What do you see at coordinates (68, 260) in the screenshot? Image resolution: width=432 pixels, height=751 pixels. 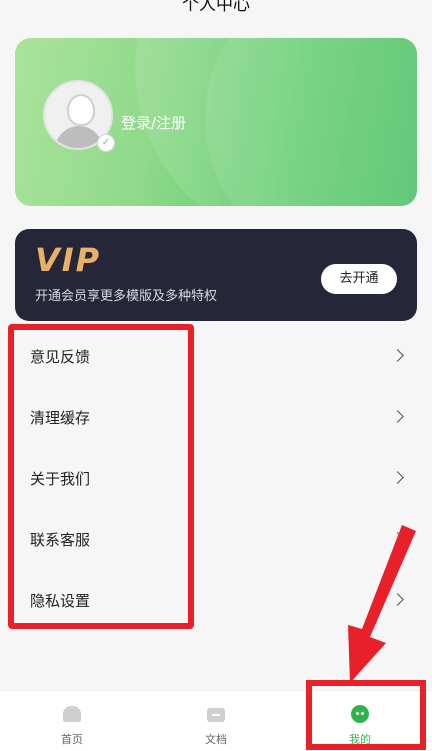 I see `vip-logo: VIP` at bounding box center [68, 260].